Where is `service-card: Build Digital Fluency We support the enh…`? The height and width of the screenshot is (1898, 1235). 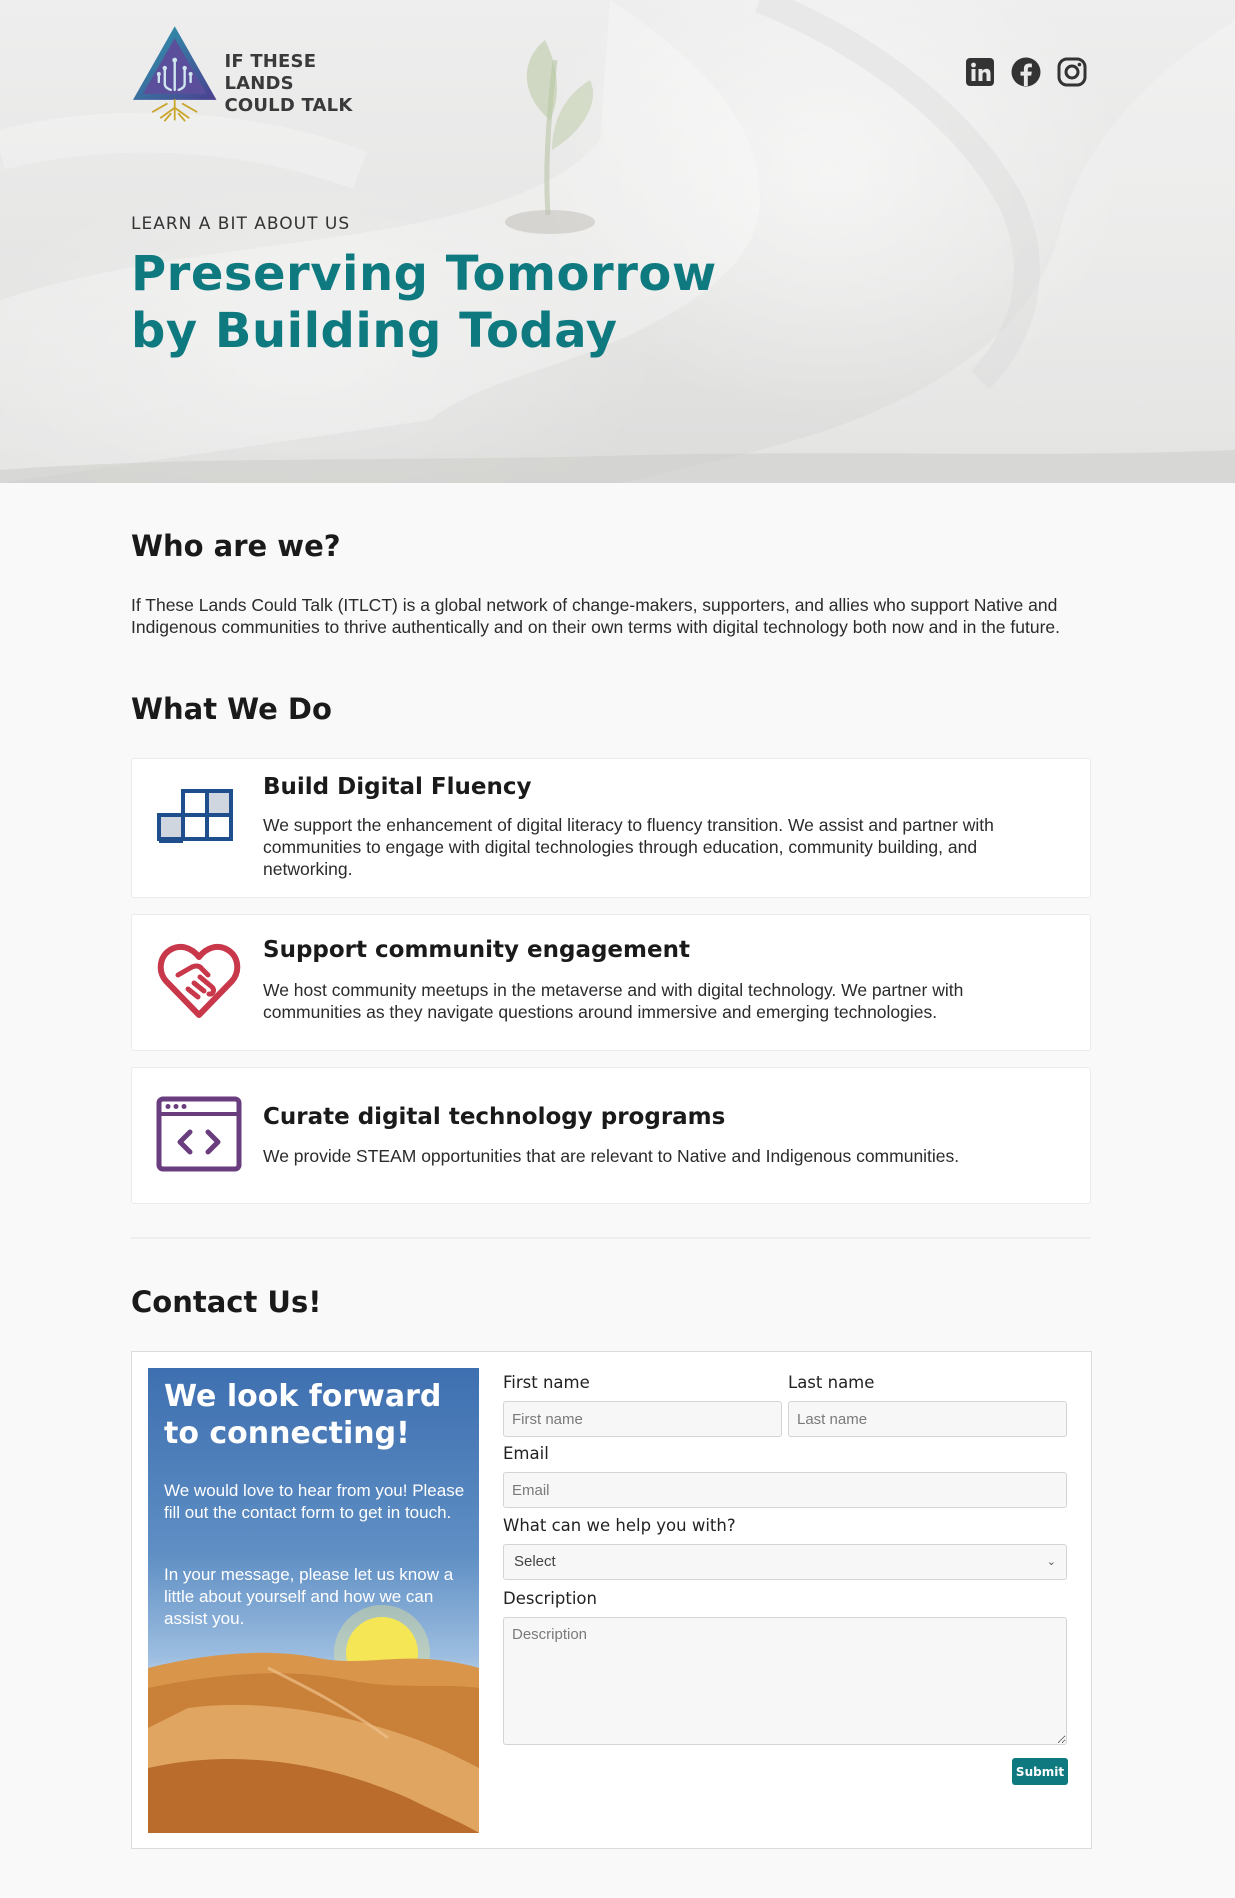
service-card: Build Digital Fluency We support the enh… is located at coordinates (611, 828).